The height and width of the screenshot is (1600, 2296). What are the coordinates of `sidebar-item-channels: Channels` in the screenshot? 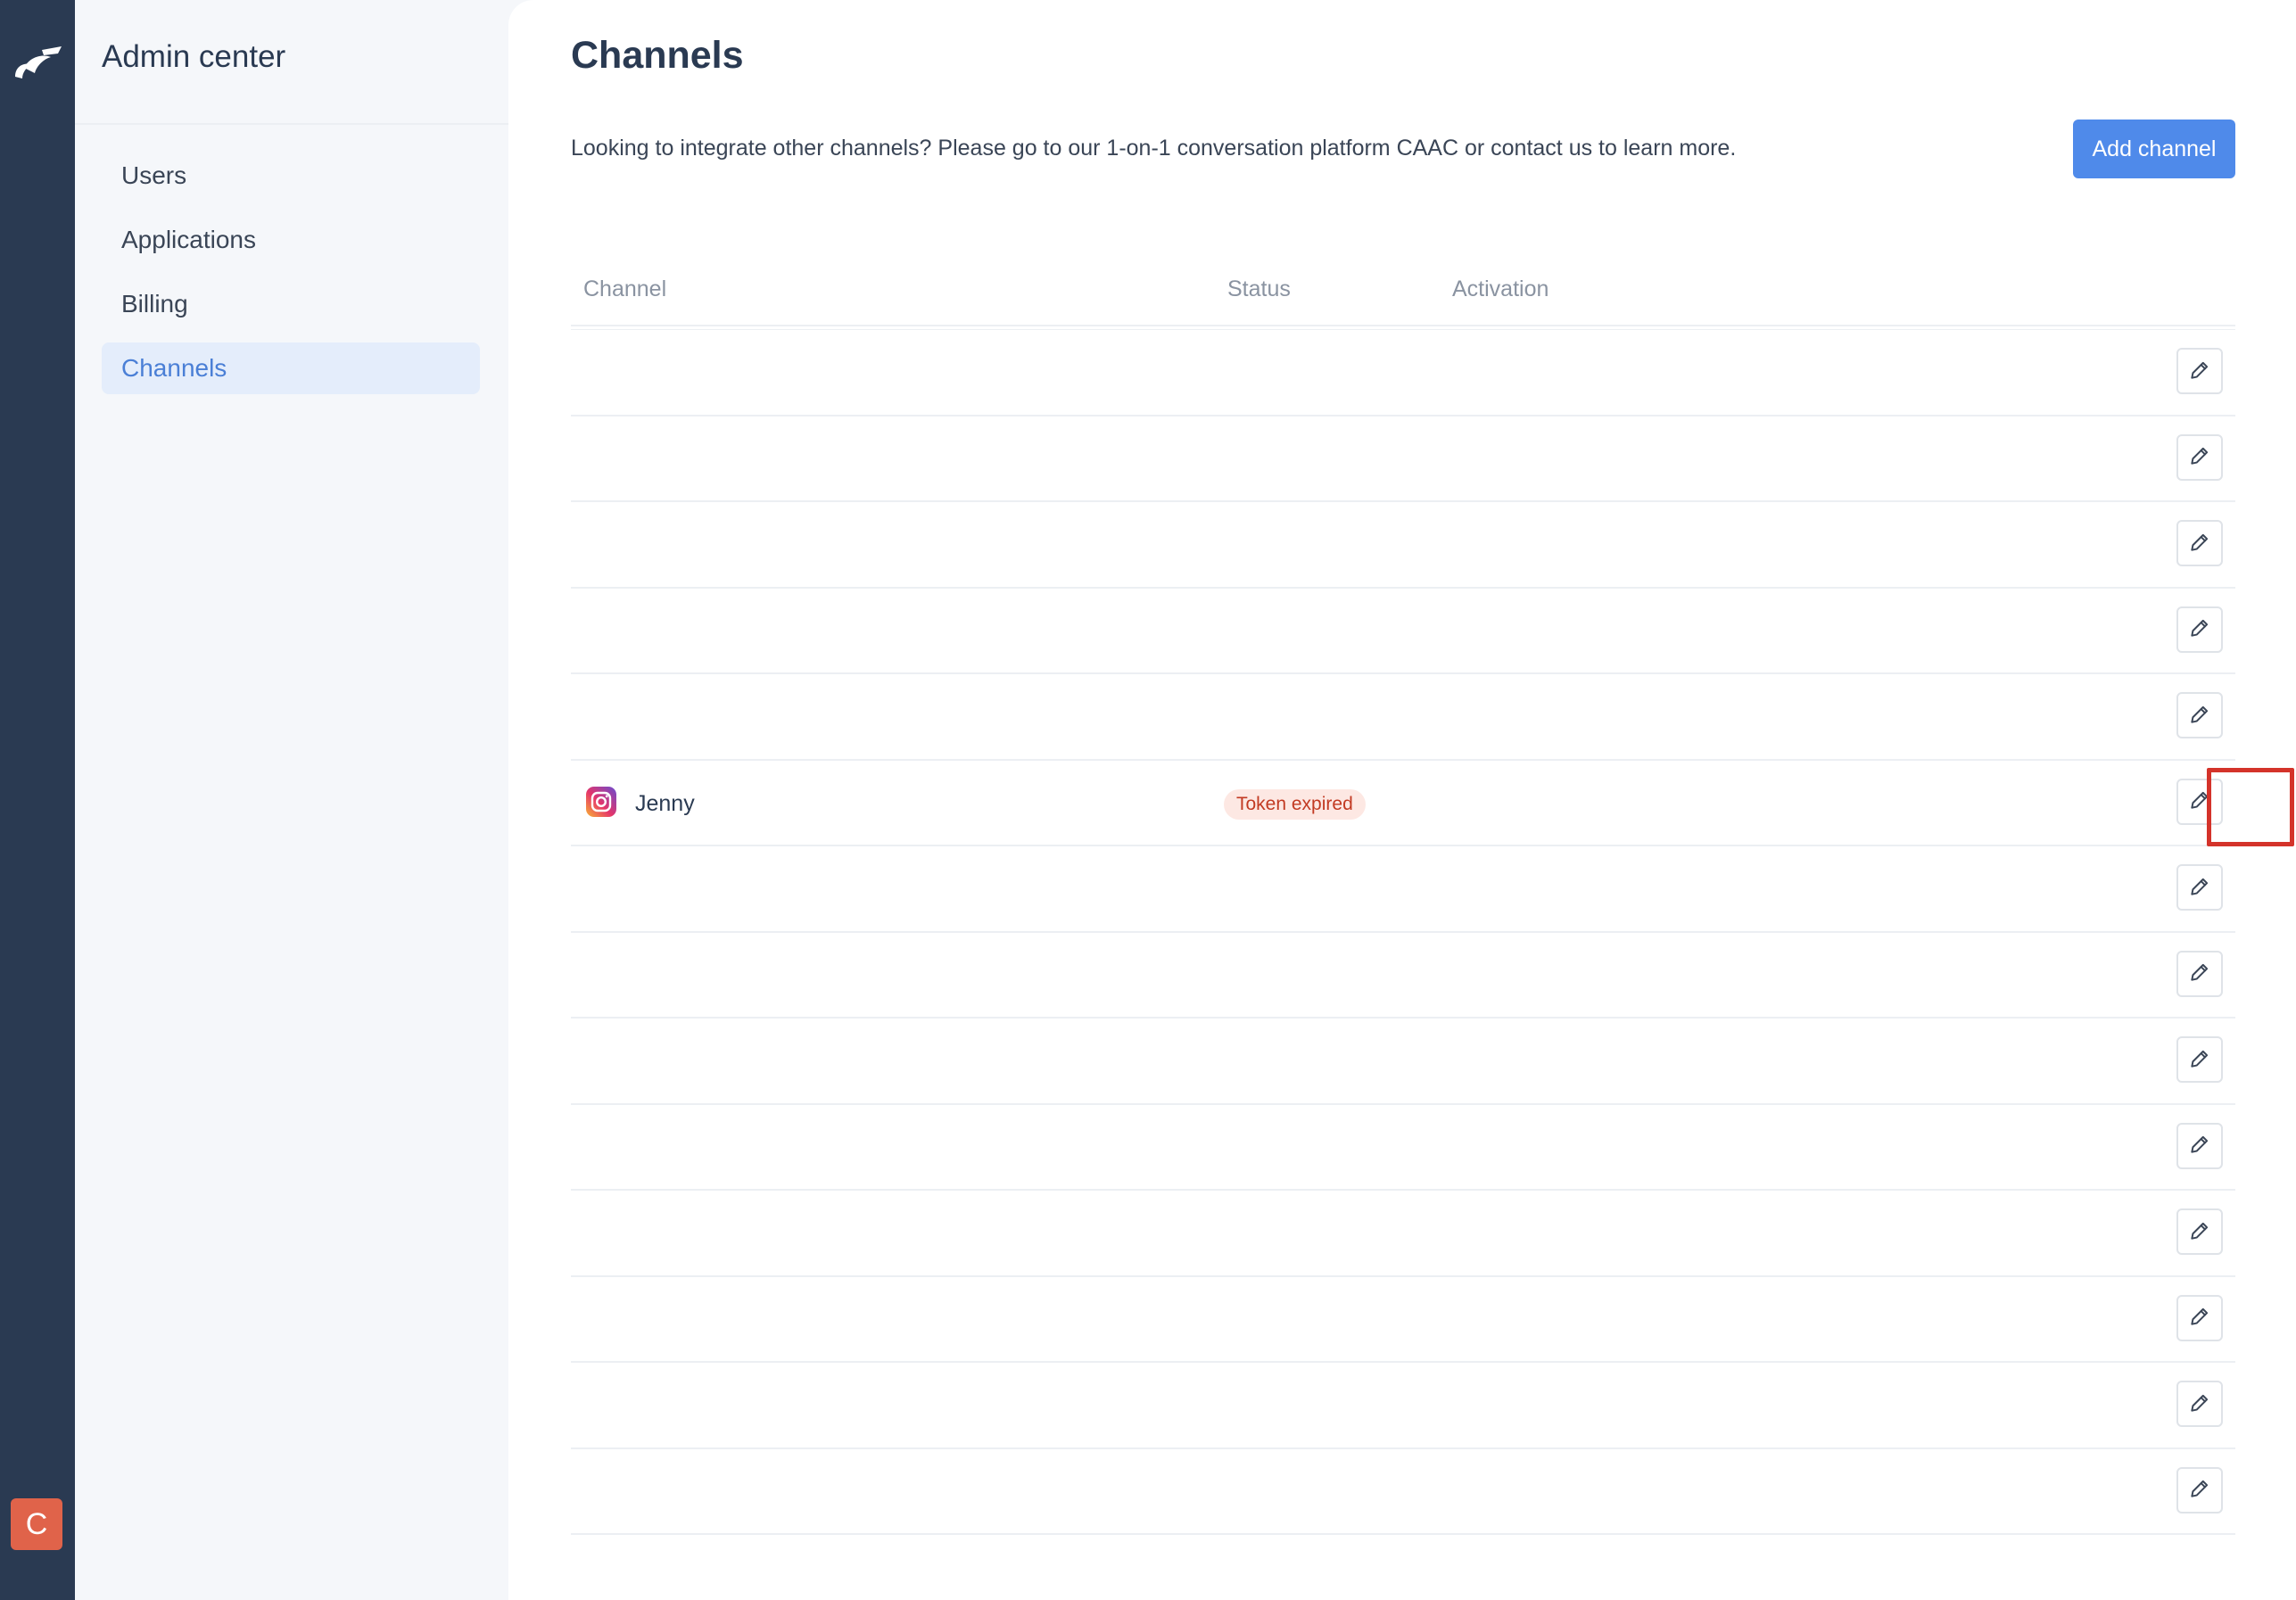 It's located at (291, 368).